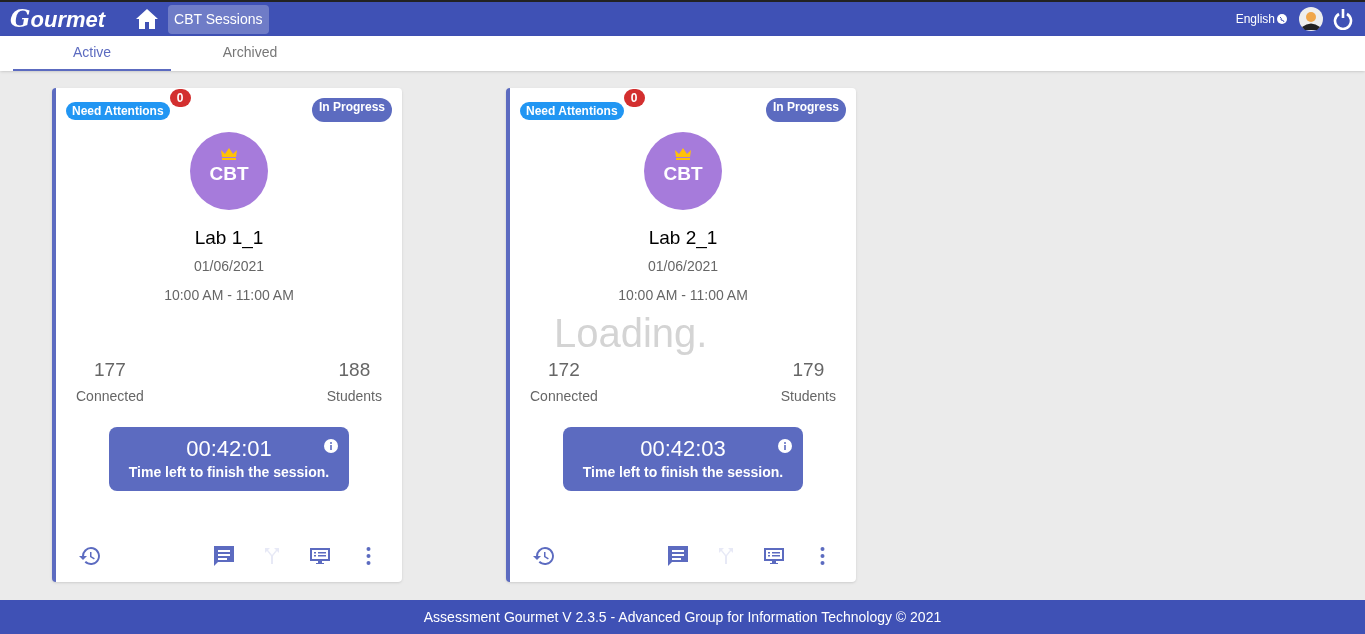  What do you see at coordinates (1282, 19) in the screenshot?
I see `globe-icon` at bounding box center [1282, 19].